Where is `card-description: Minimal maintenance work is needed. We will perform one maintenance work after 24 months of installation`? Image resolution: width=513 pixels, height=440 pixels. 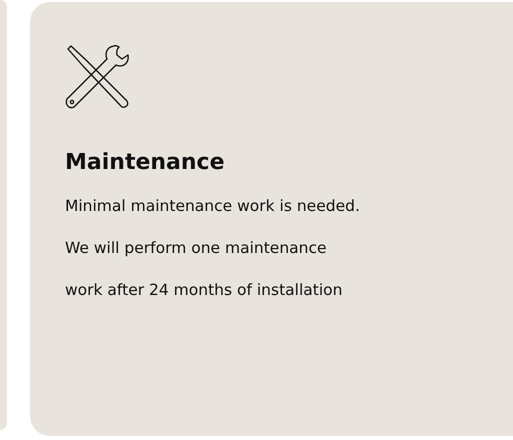 card-description: Minimal maintenance work is needed. We will perform one maintenance work after 24 months of installation is located at coordinates (213, 248).